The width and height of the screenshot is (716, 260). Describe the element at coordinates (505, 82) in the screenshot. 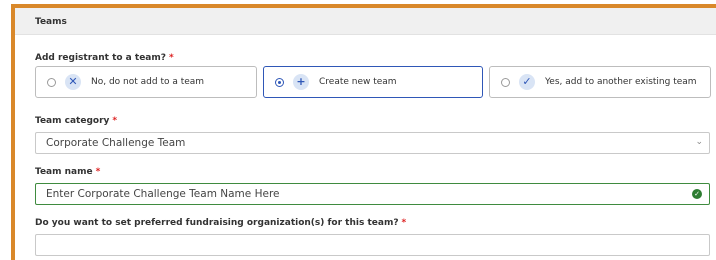

I see `radio-existing-team` at that location.